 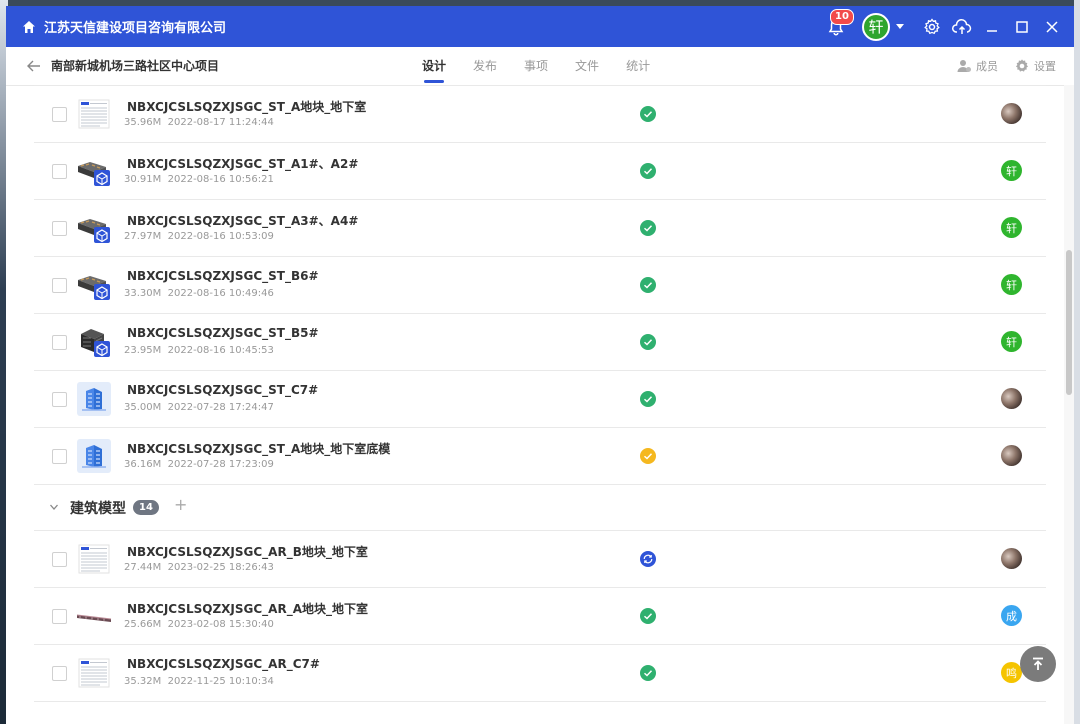 What do you see at coordinates (992, 27) in the screenshot?
I see `minimize-button` at bounding box center [992, 27].